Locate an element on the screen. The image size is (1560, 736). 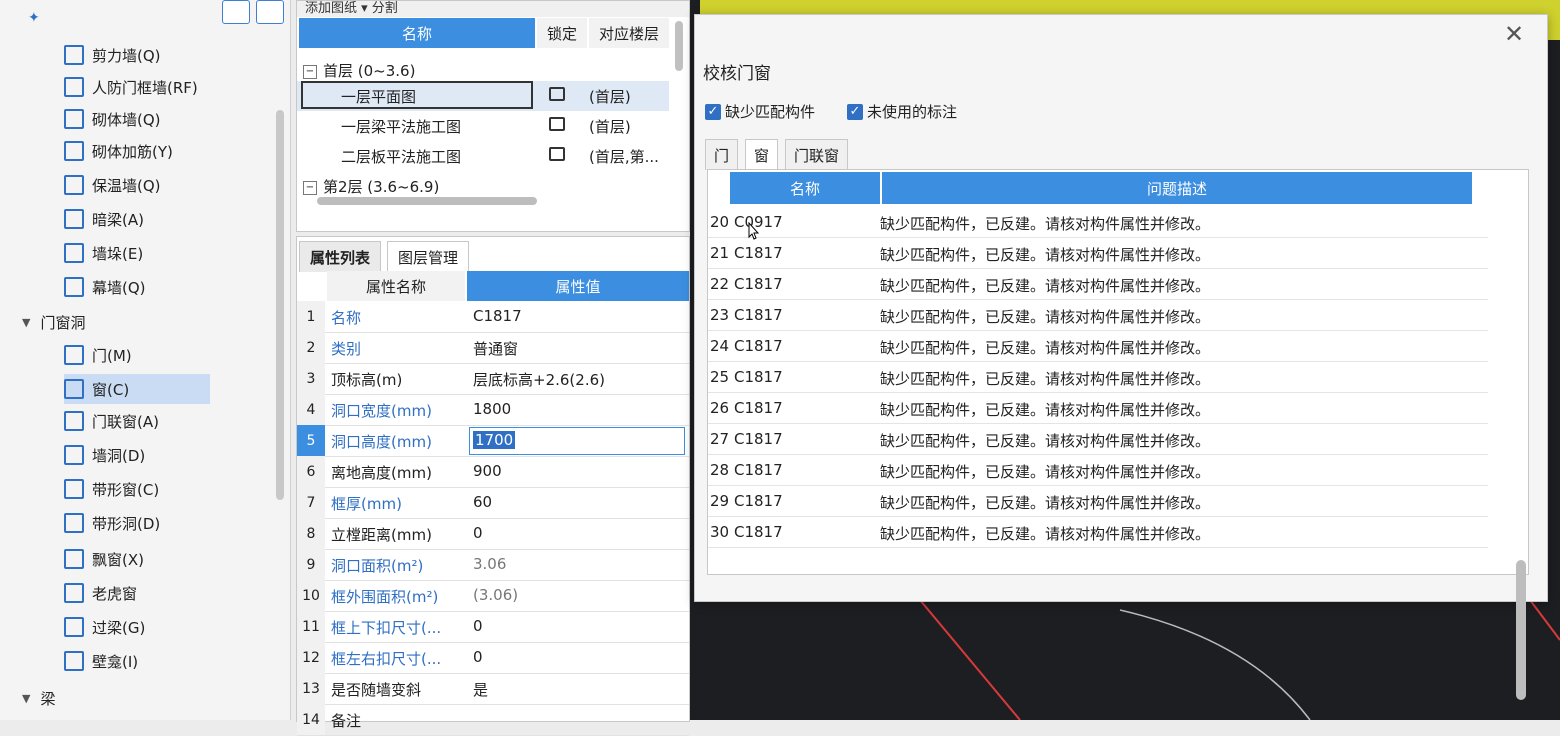
tree-item: 过梁(G) is located at coordinates (137, 627).